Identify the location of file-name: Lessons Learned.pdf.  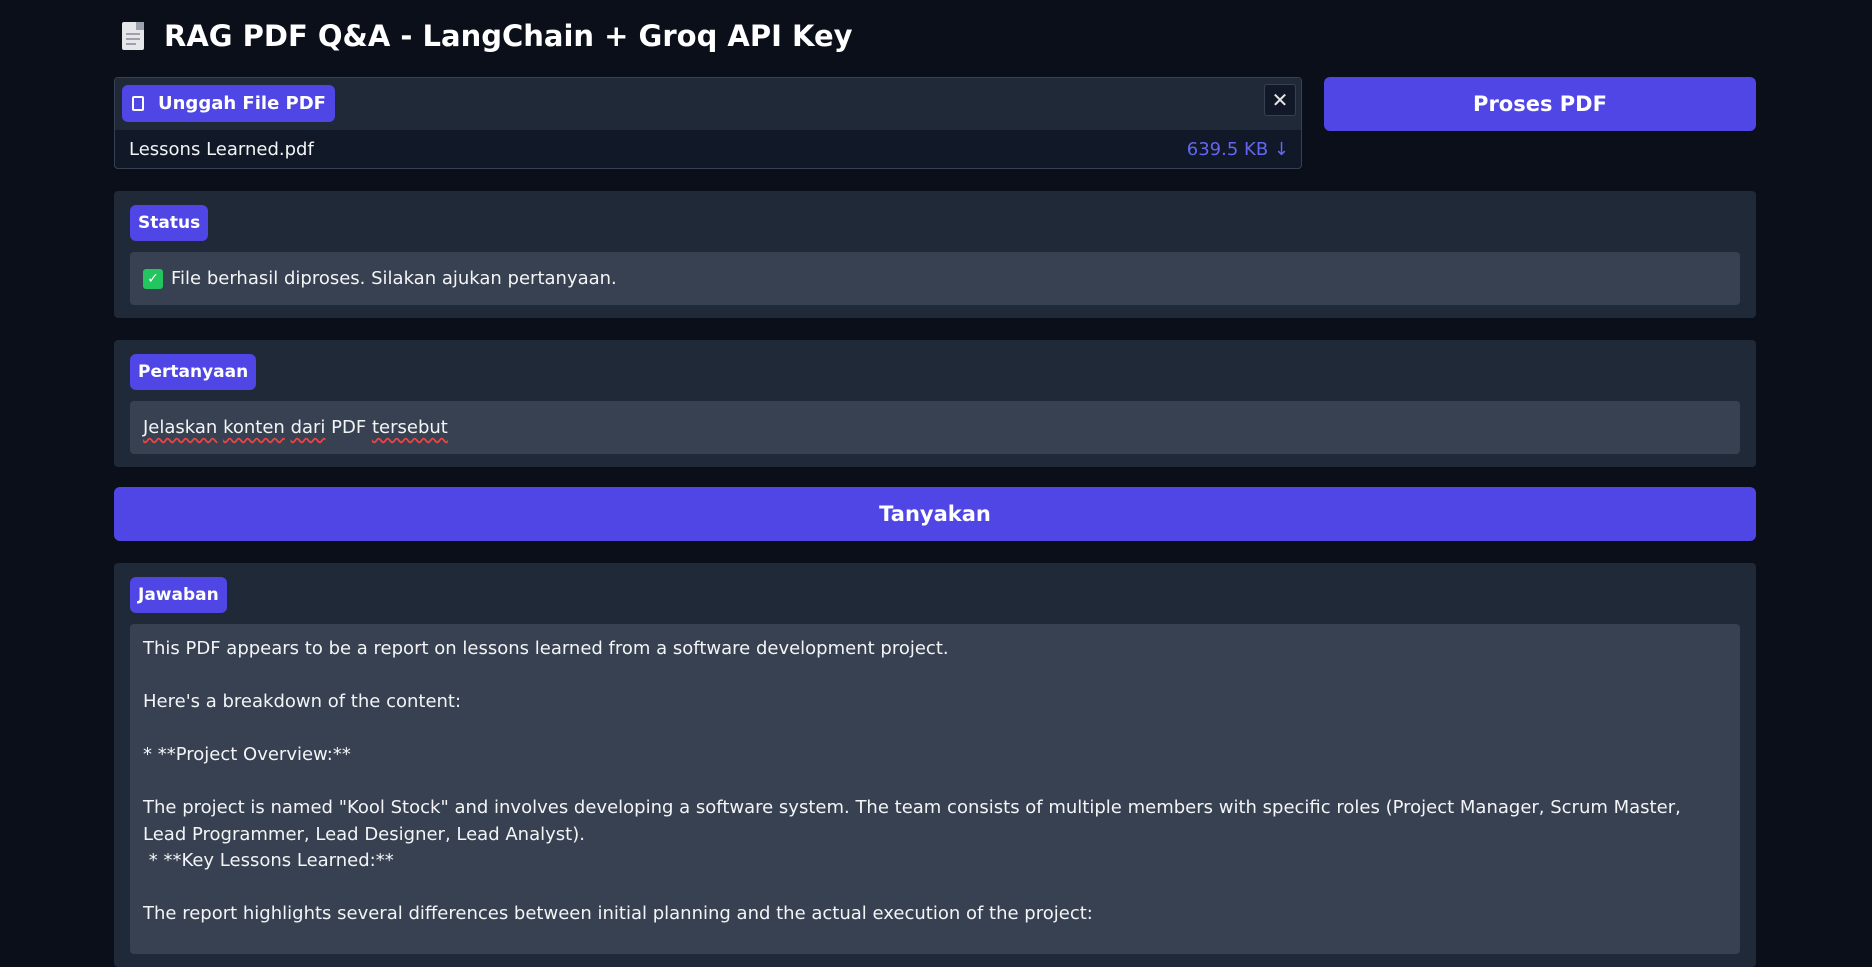
(221, 149).